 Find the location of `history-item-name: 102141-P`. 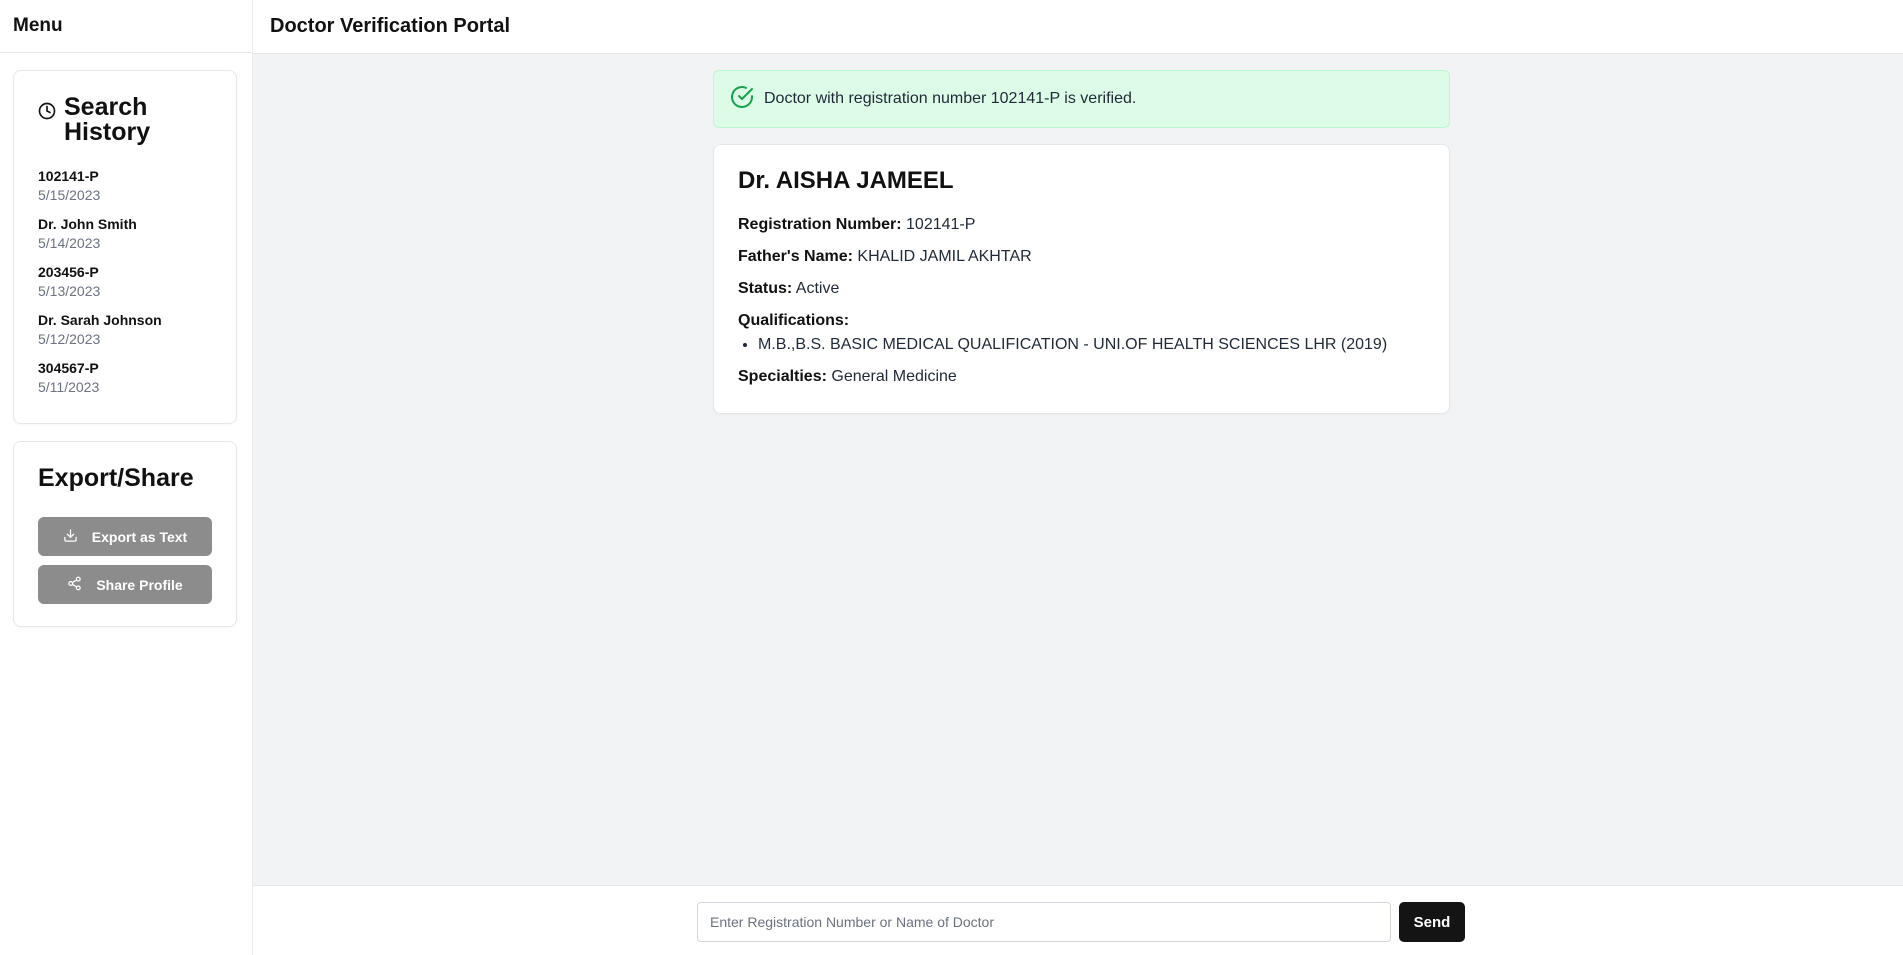

history-item-name: 102141-P is located at coordinates (68, 176).